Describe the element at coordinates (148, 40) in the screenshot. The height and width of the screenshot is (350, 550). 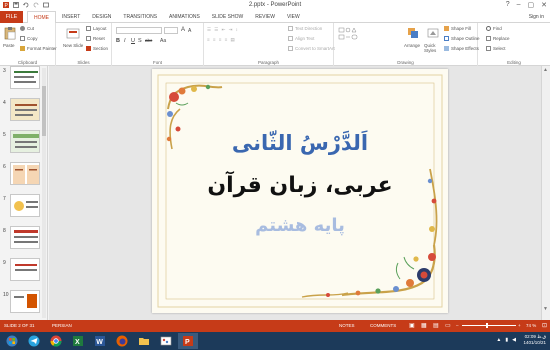
I see `strikethrough-button: abc` at that location.